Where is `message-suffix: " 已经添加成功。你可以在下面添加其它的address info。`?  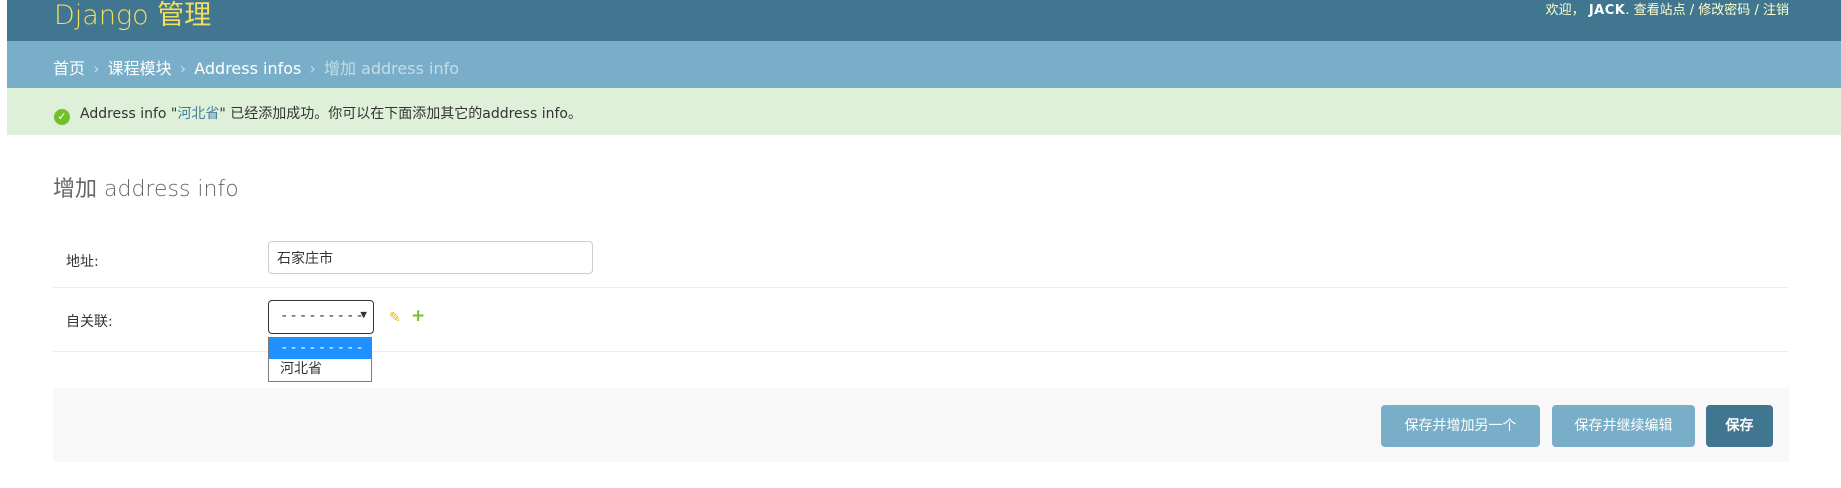 message-suffix: " 已经添加成功。你可以在下面添加其它的address info。 is located at coordinates (400, 114).